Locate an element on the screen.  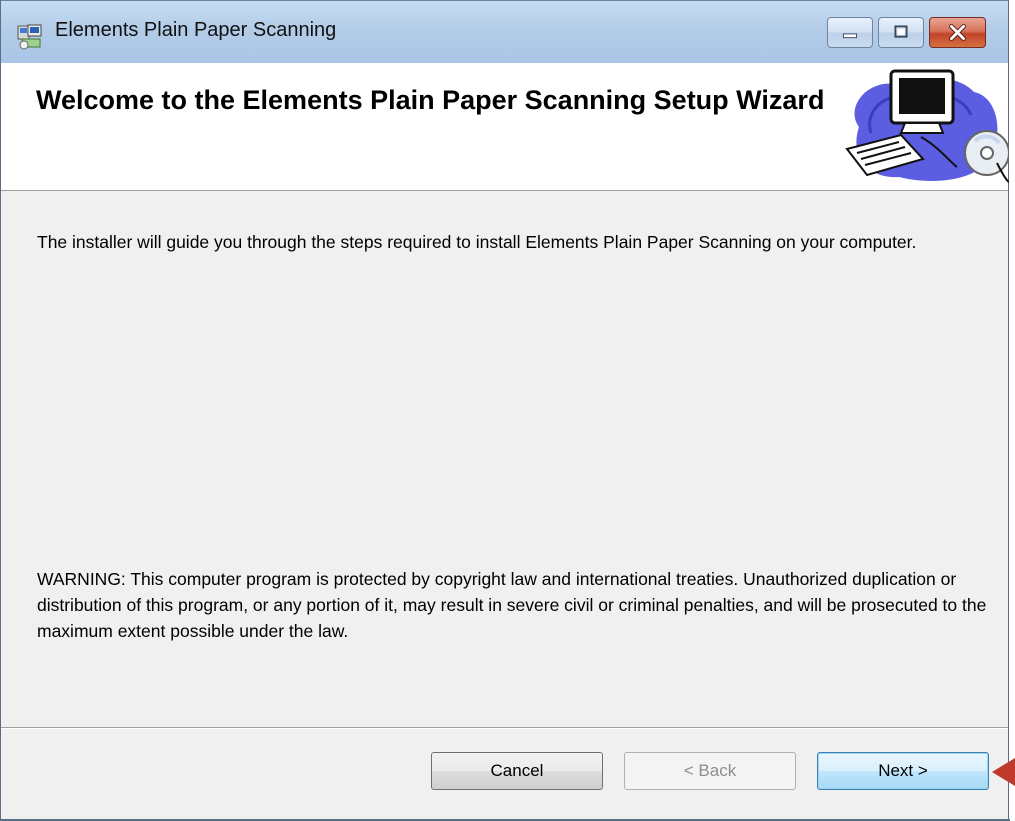
title-bar: Elements Plain Paper Scanning is located at coordinates (504, 31).